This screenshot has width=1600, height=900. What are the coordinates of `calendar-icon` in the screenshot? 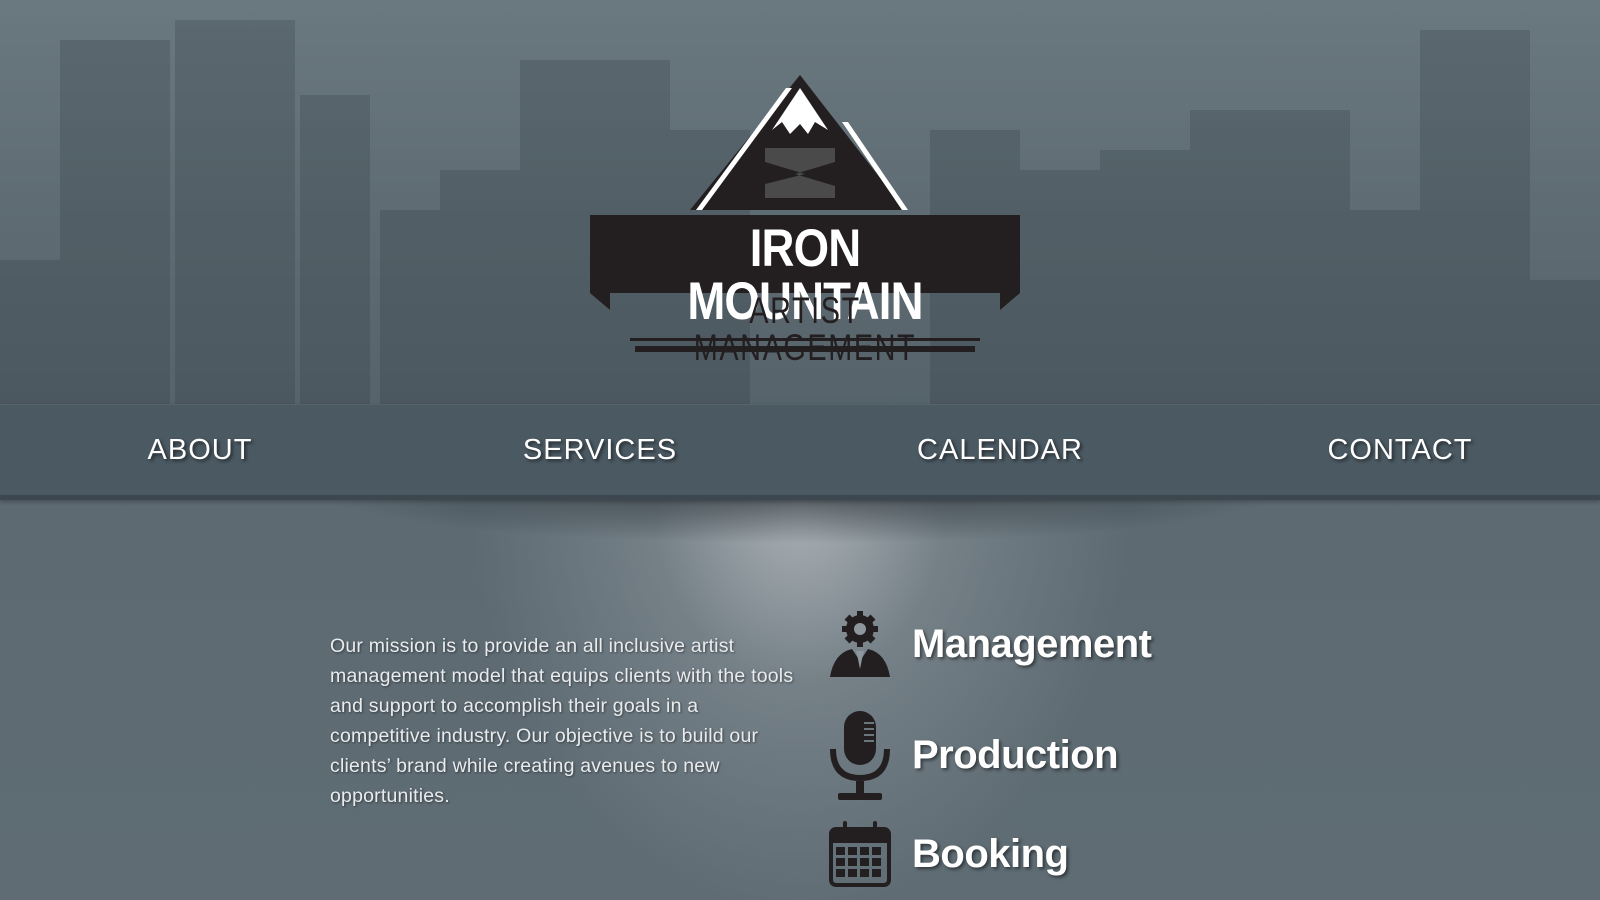 It's located at (860, 854).